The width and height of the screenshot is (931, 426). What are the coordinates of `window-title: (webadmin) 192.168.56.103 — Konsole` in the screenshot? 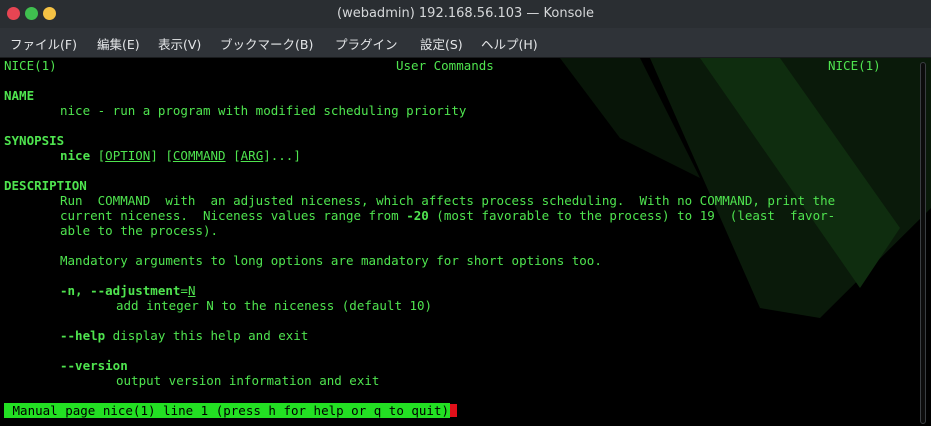 It's located at (465, 13).